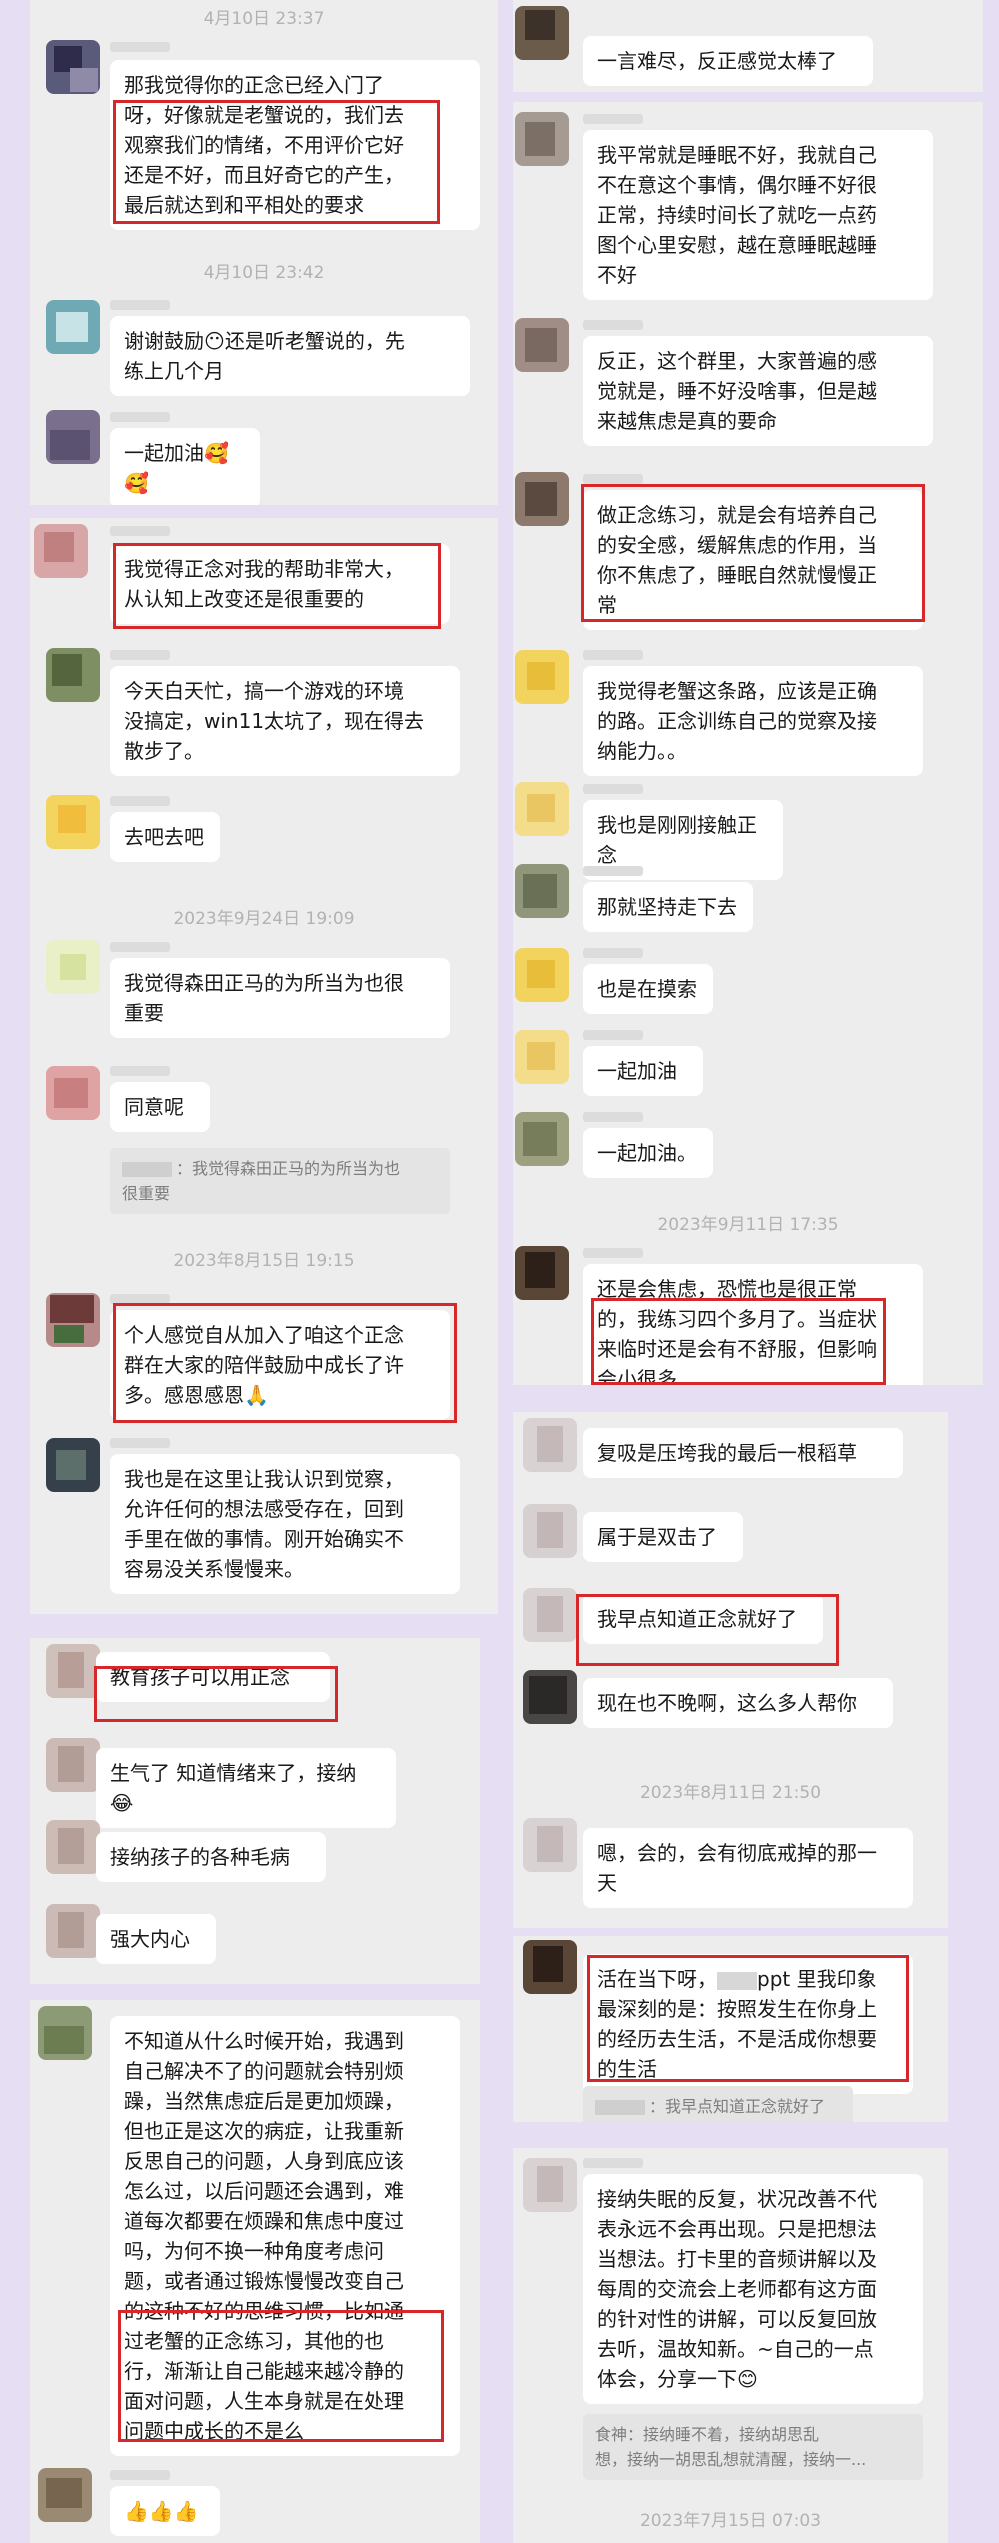 This screenshot has width=999, height=2543. Describe the element at coordinates (264, 919) in the screenshot. I see `timestamp: 2023年9月24日 19:09` at that location.